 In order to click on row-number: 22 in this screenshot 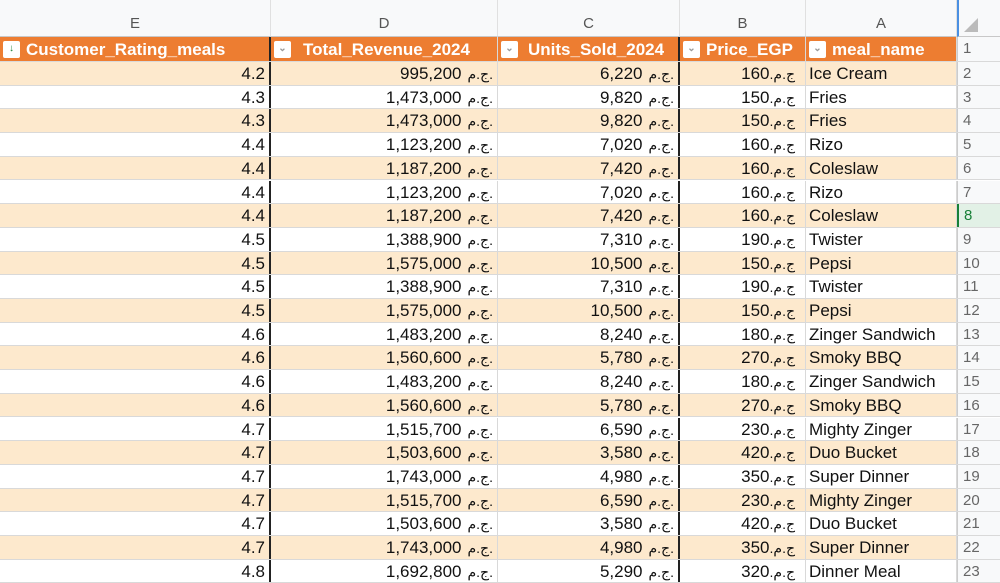, I will do `click(978, 547)`.